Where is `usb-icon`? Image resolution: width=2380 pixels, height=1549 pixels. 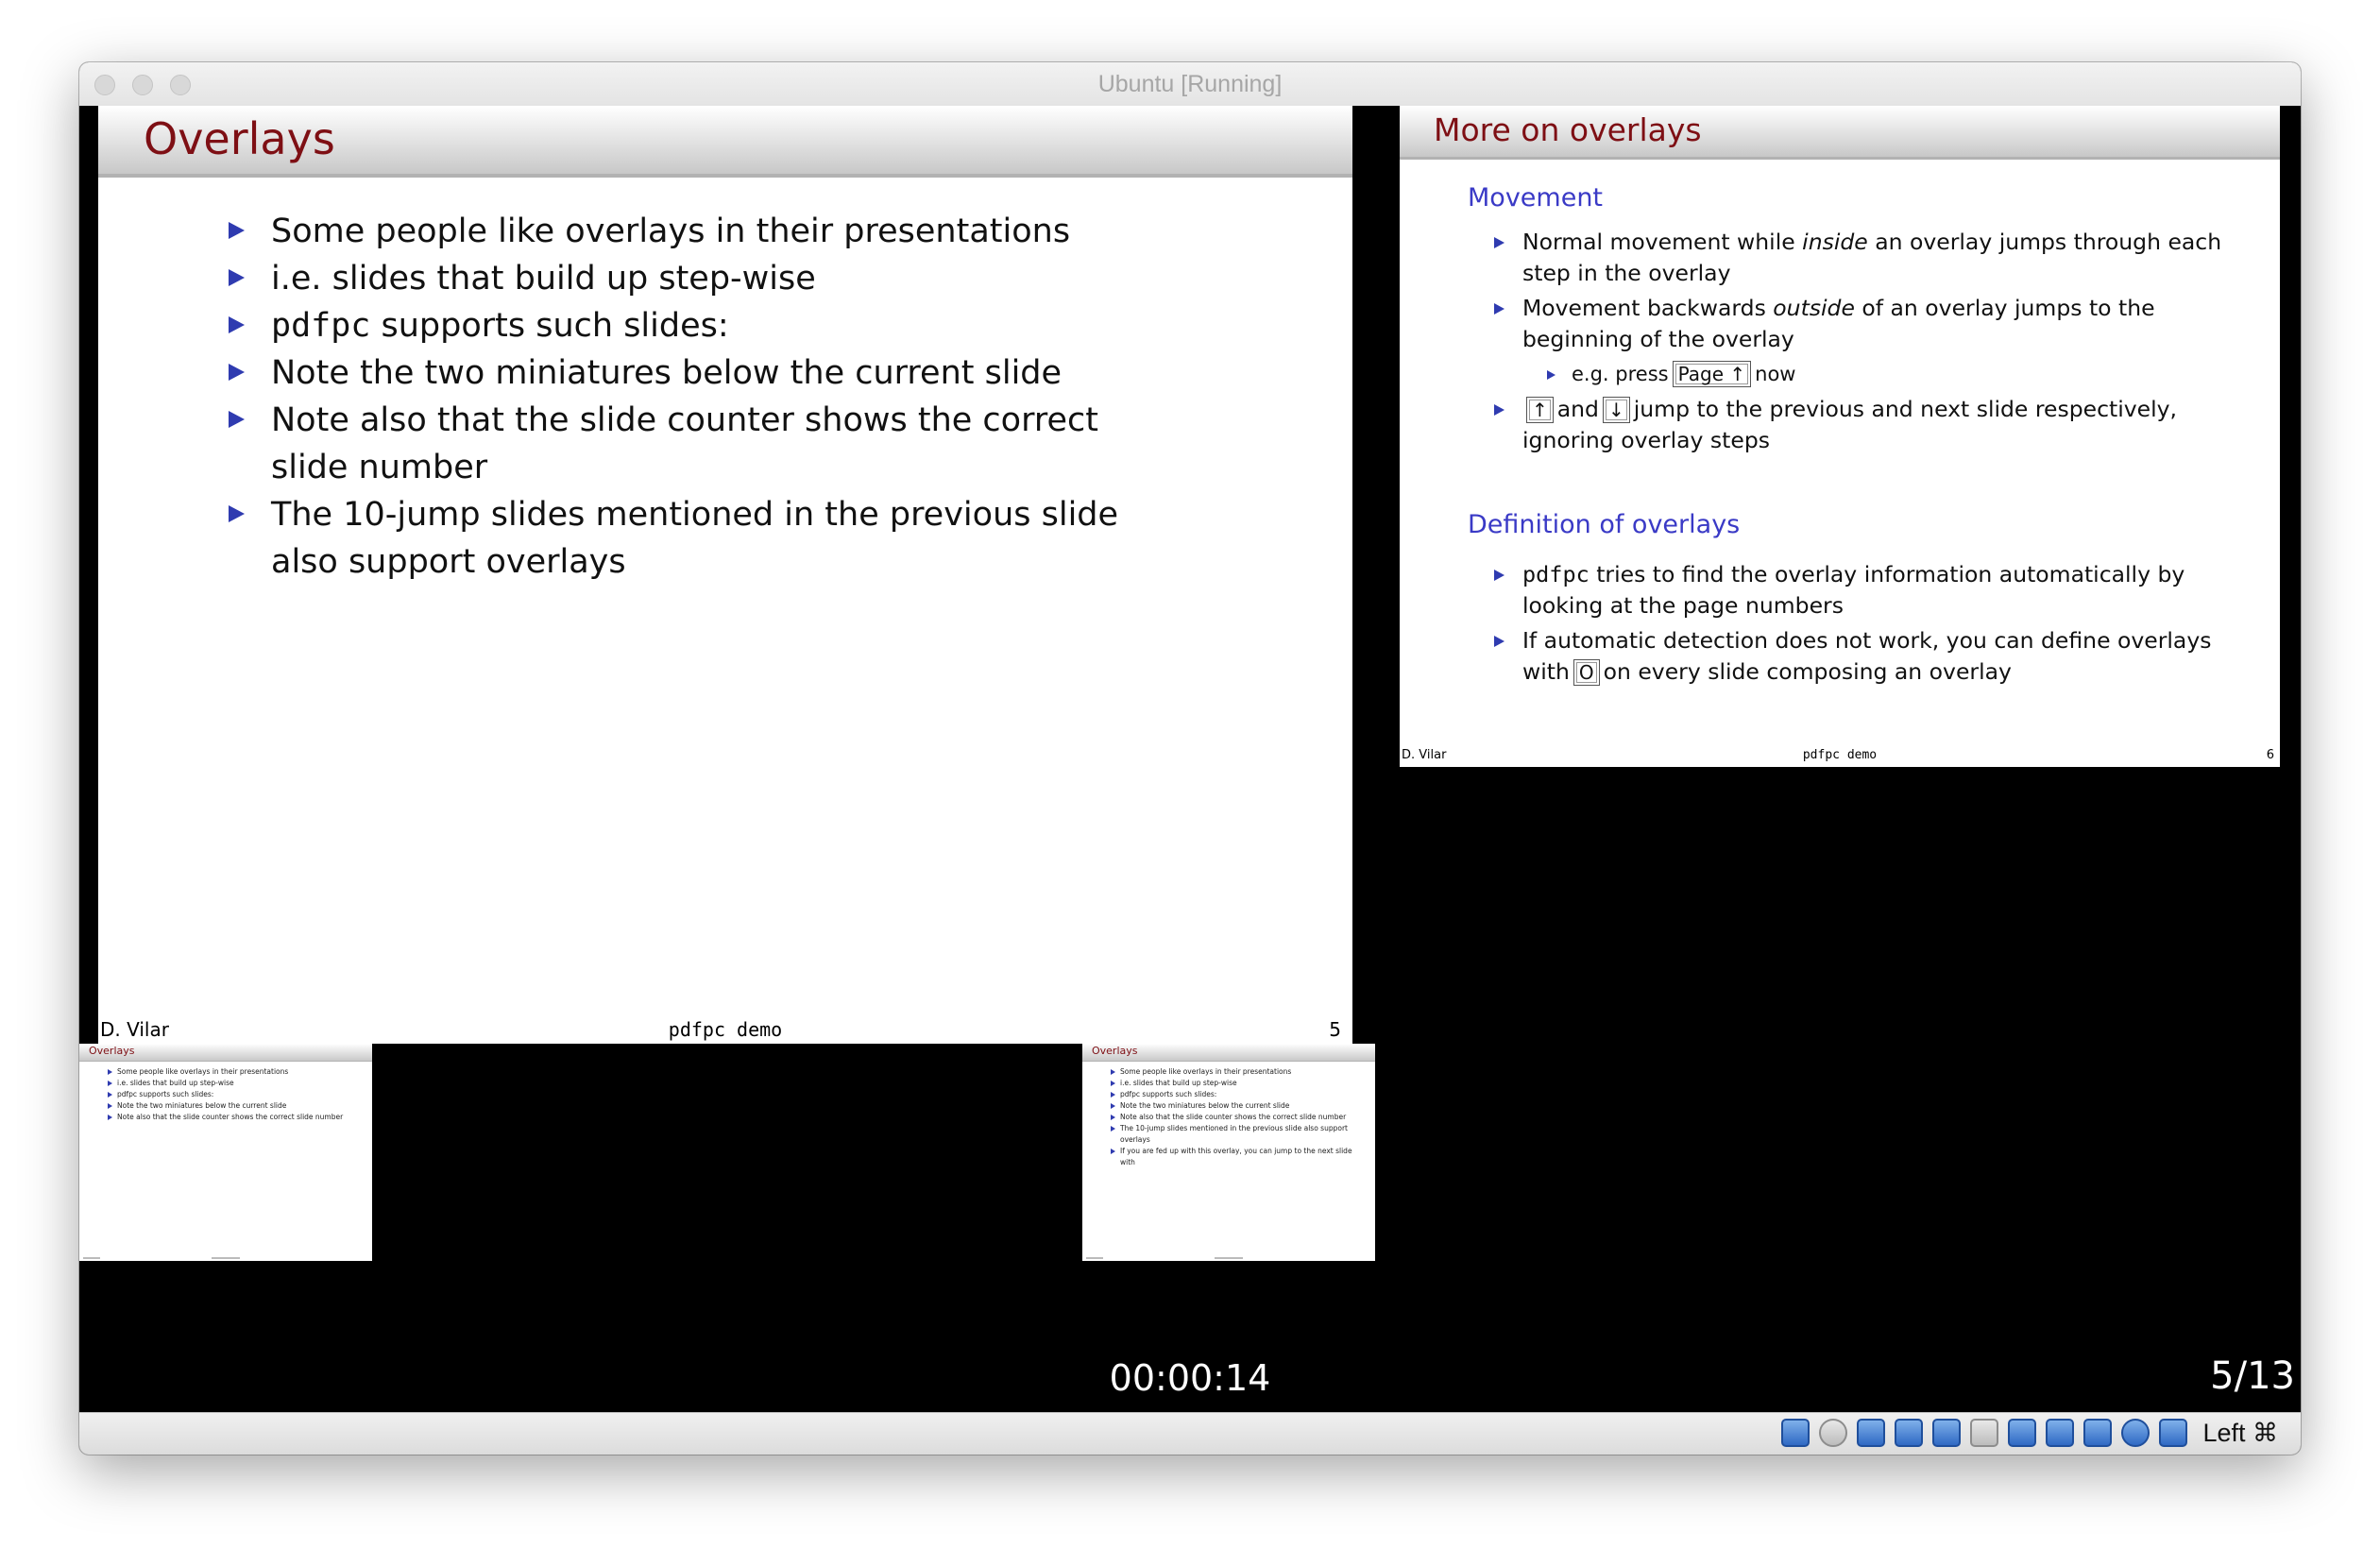 usb-icon is located at coordinates (1946, 1433).